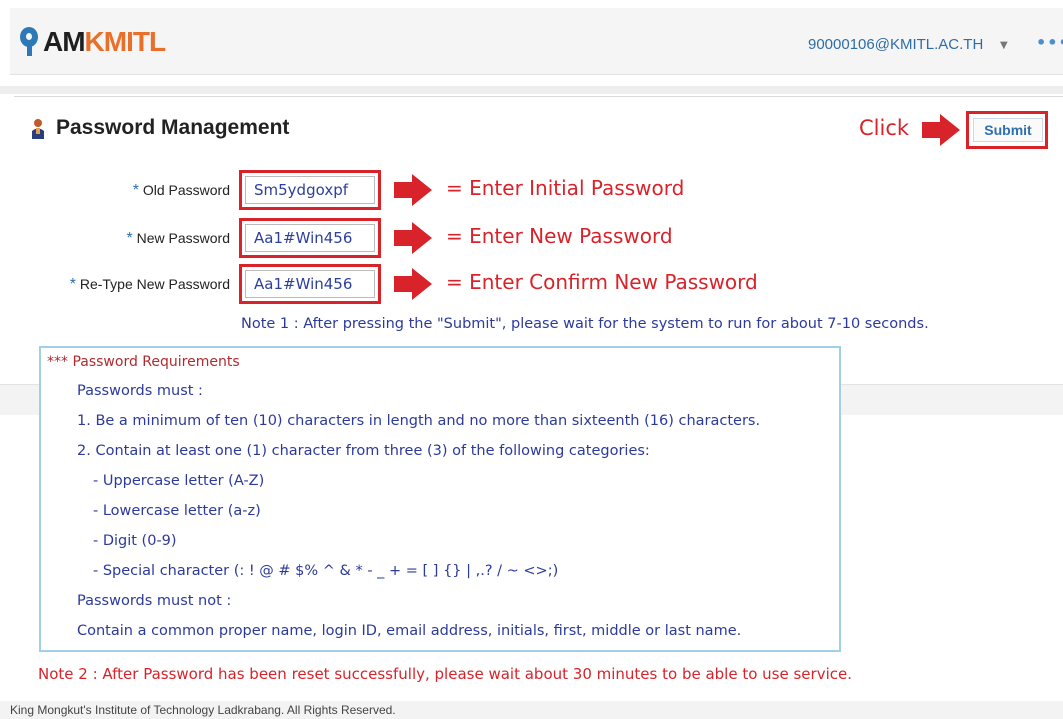 Image resolution: width=1063 pixels, height=719 pixels. Describe the element at coordinates (154, 284) in the screenshot. I see `retype-password-label-text: Re-Type New Password` at that location.